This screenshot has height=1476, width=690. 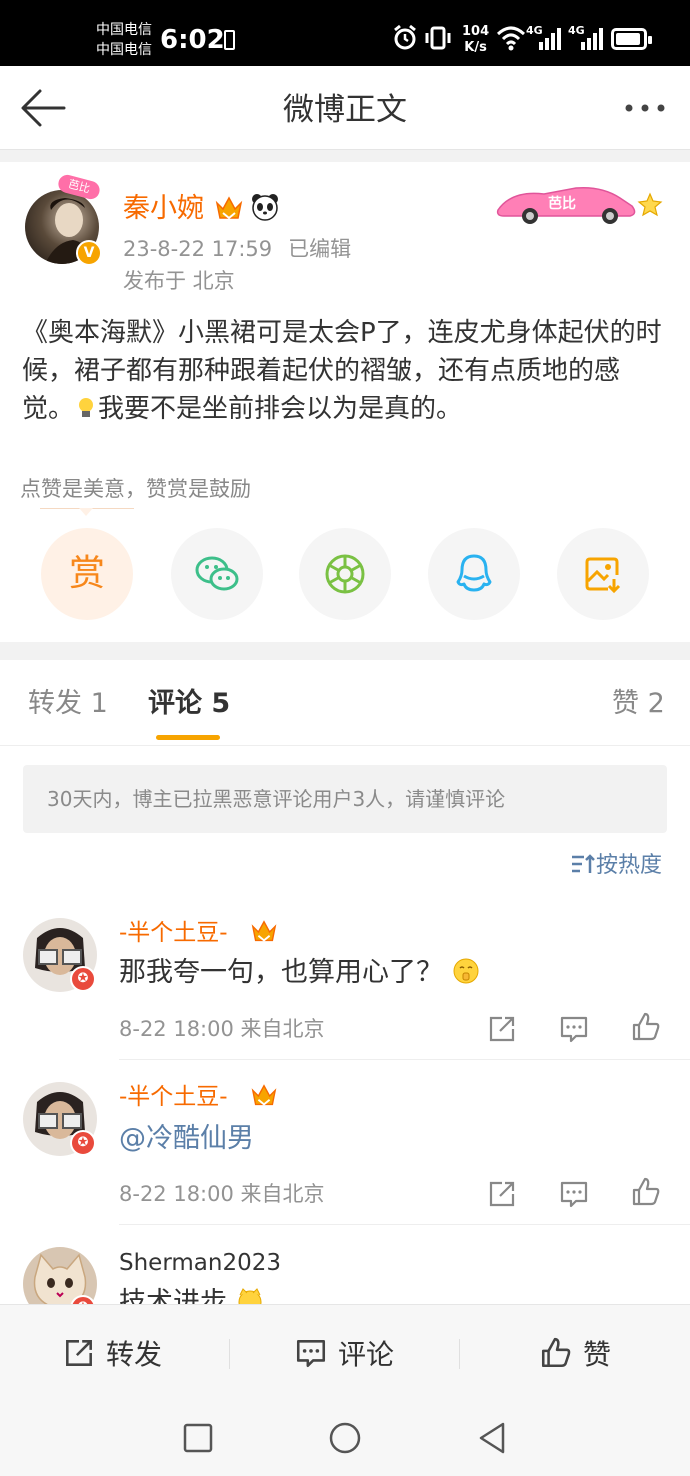 I want to click on share-wechat-button, so click(x=217, y=574).